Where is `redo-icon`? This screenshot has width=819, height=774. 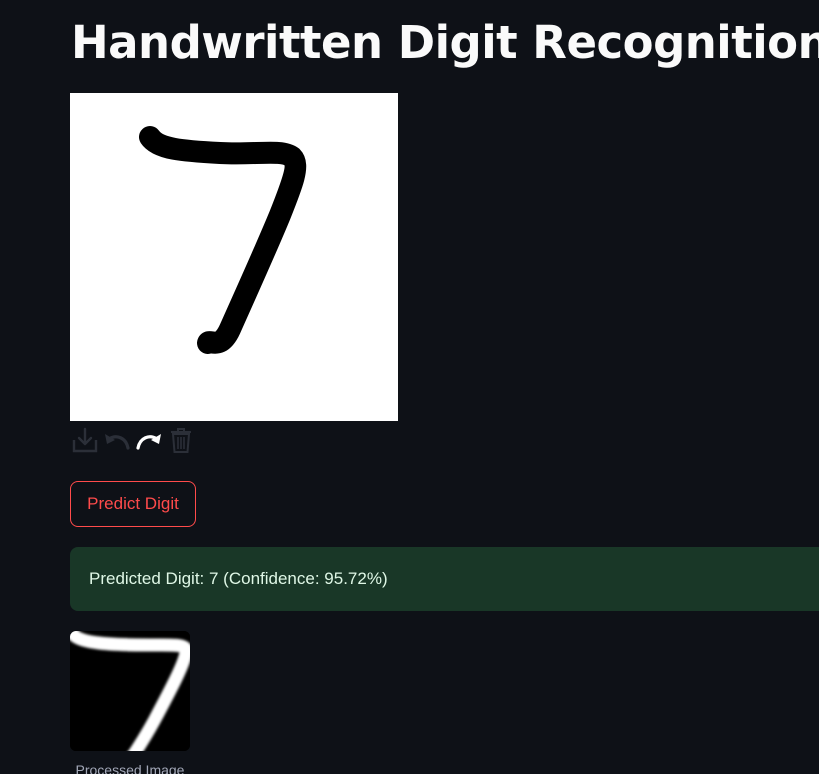 redo-icon is located at coordinates (149, 440).